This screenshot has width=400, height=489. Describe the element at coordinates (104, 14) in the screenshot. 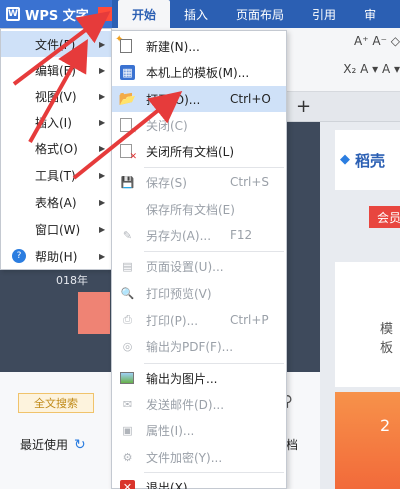

I see `chevron-down-icon: ▾` at that location.